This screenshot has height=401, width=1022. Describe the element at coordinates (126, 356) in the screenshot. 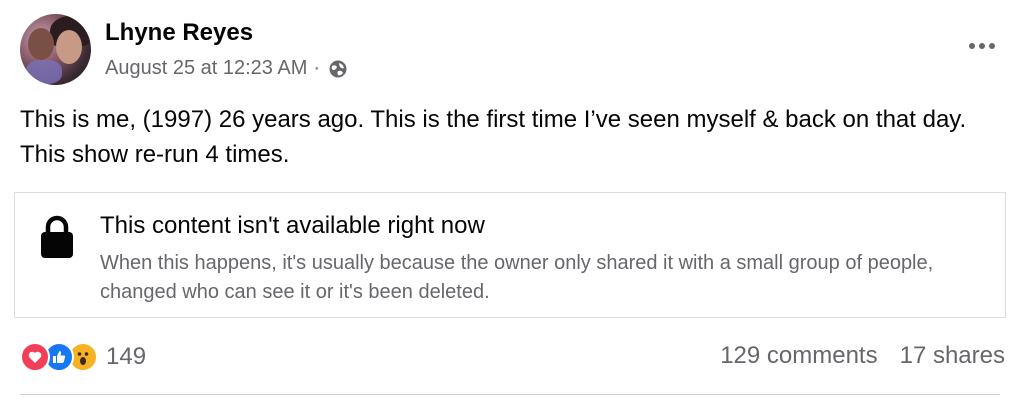

I see `reaction-count: 149` at that location.